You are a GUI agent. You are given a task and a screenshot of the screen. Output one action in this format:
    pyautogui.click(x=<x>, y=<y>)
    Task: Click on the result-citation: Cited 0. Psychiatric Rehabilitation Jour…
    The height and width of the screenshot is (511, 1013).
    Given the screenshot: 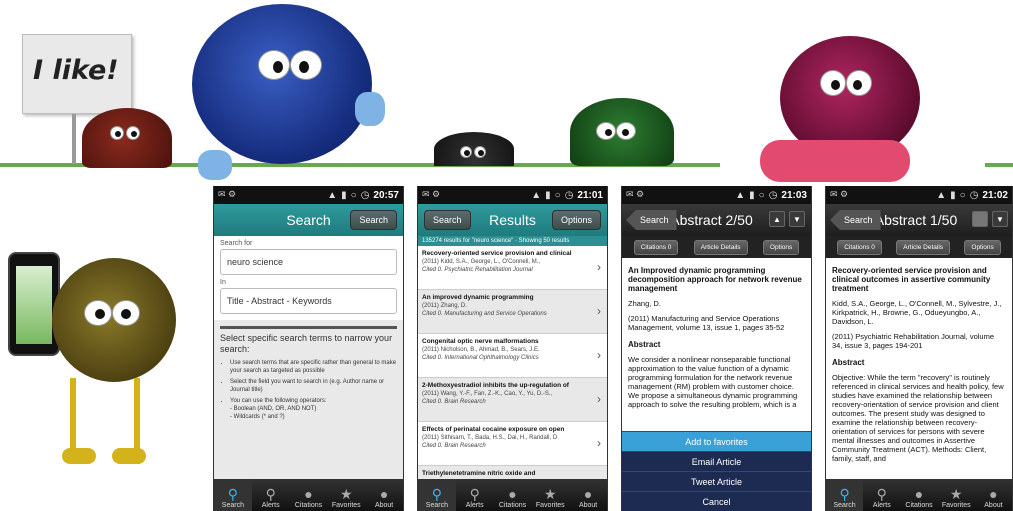 What is the action you would take?
    pyautogui.click(x=477, y=270)
    